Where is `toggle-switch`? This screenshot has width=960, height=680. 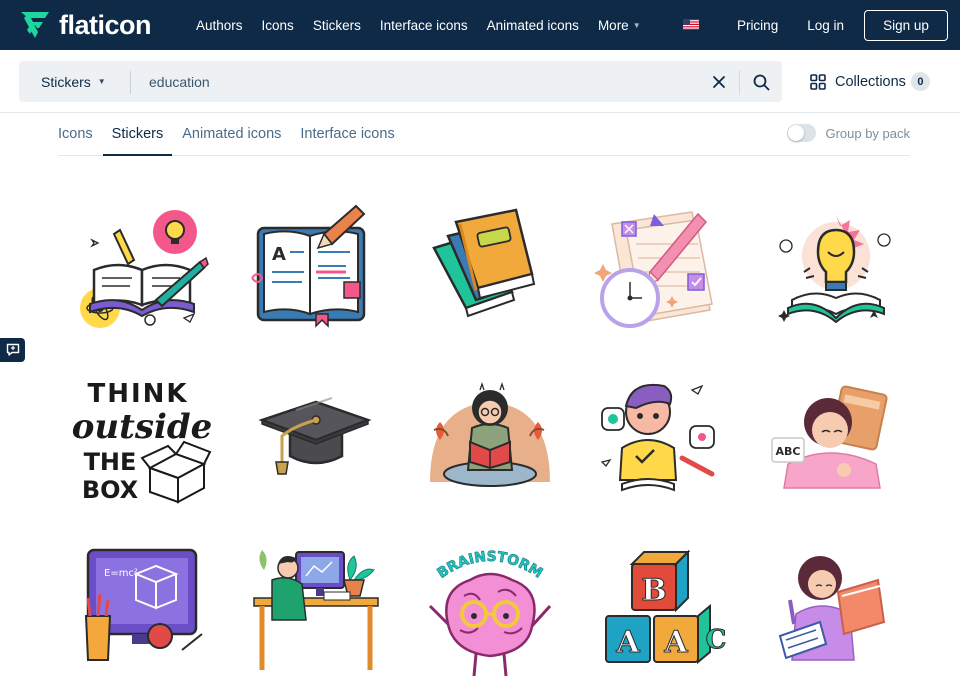 toggle-switch is located at coordinates (802, 133).